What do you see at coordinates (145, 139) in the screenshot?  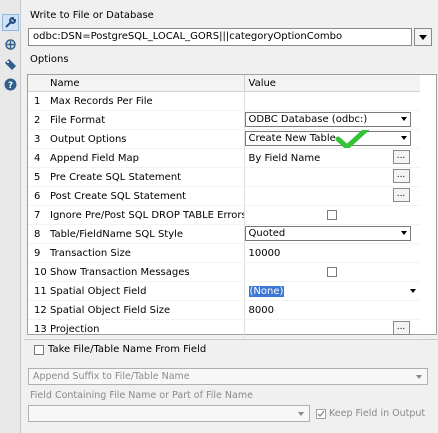 I see `option-name: Output Options` at bounding box center [145, 139].